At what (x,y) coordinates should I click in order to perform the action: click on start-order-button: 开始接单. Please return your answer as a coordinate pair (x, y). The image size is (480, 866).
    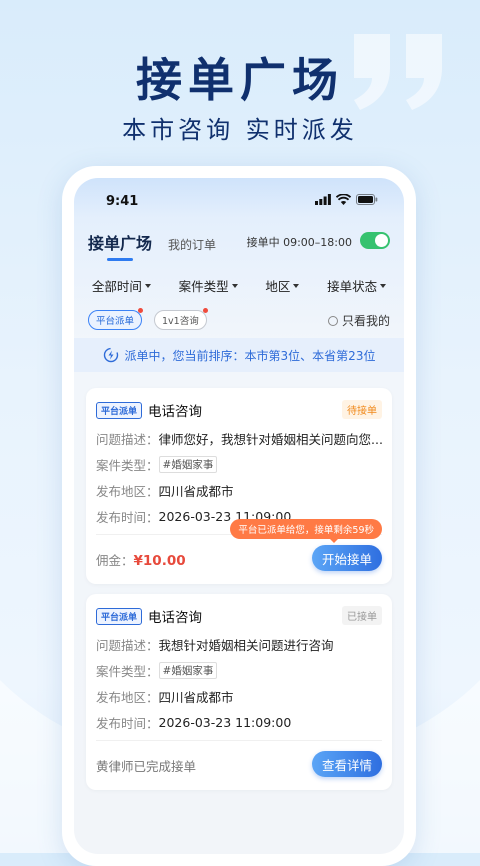
    Looking at the image, I should click on (346, 558).